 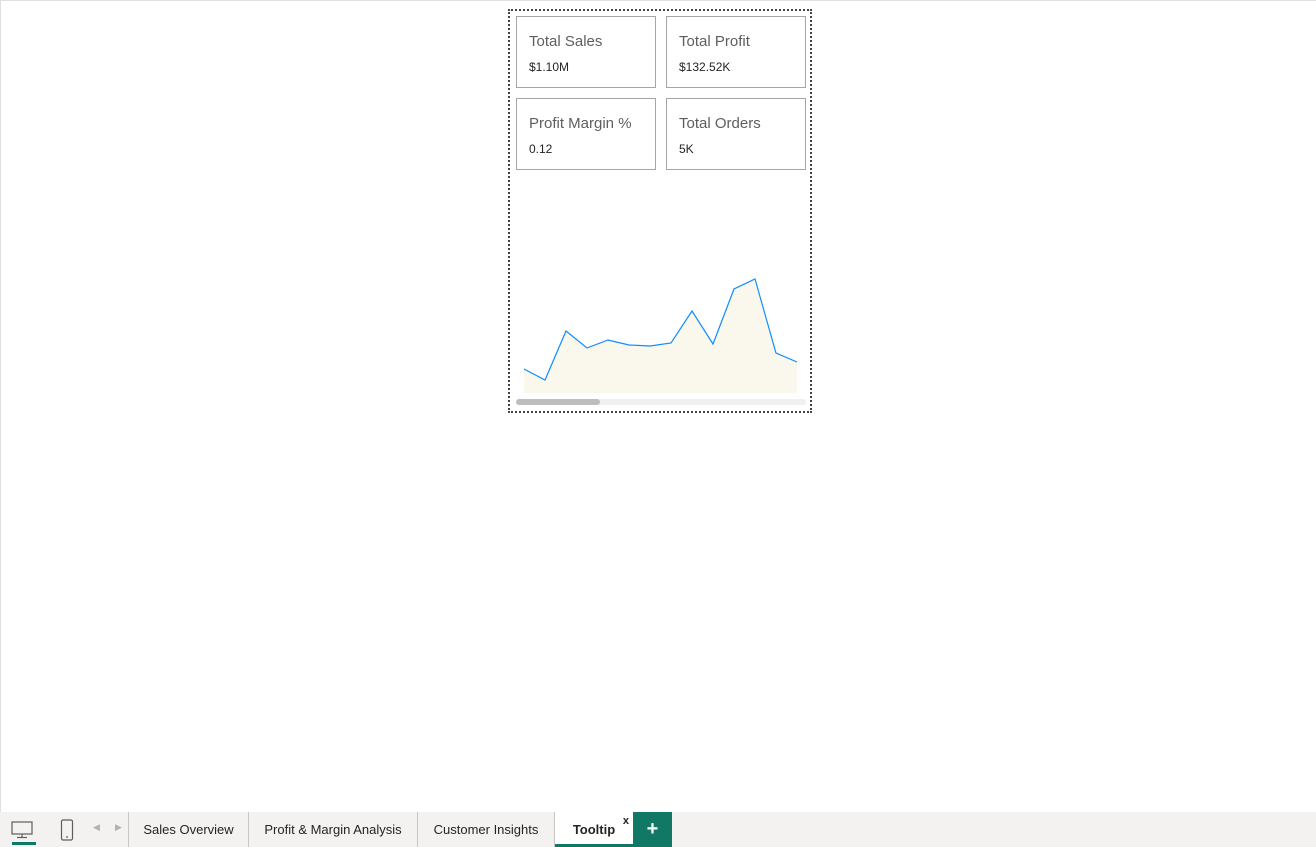 I want to click on mobile-view-button, so click(x=67, y=829).